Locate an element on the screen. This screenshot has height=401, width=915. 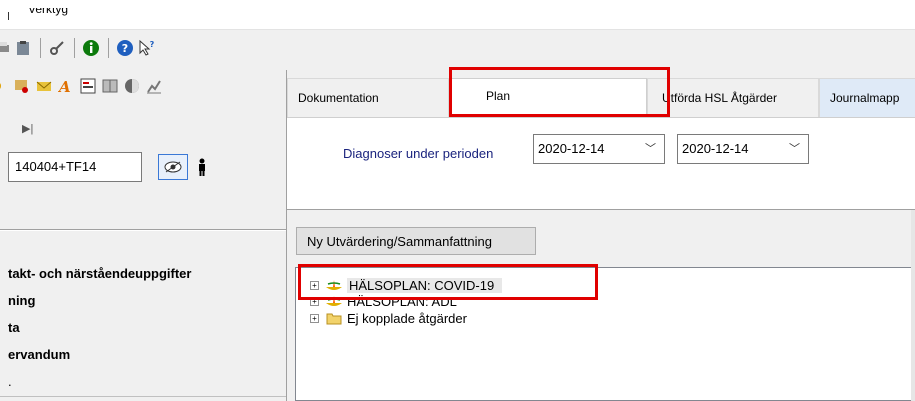
list-item: ervandum is located at coordinates (99, 360).